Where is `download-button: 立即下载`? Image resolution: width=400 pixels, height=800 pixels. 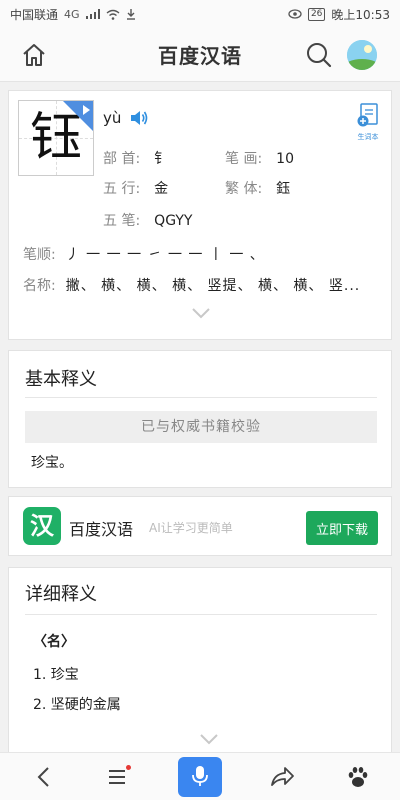 download-button: 立即下载 is located at coordinates (342, 528).